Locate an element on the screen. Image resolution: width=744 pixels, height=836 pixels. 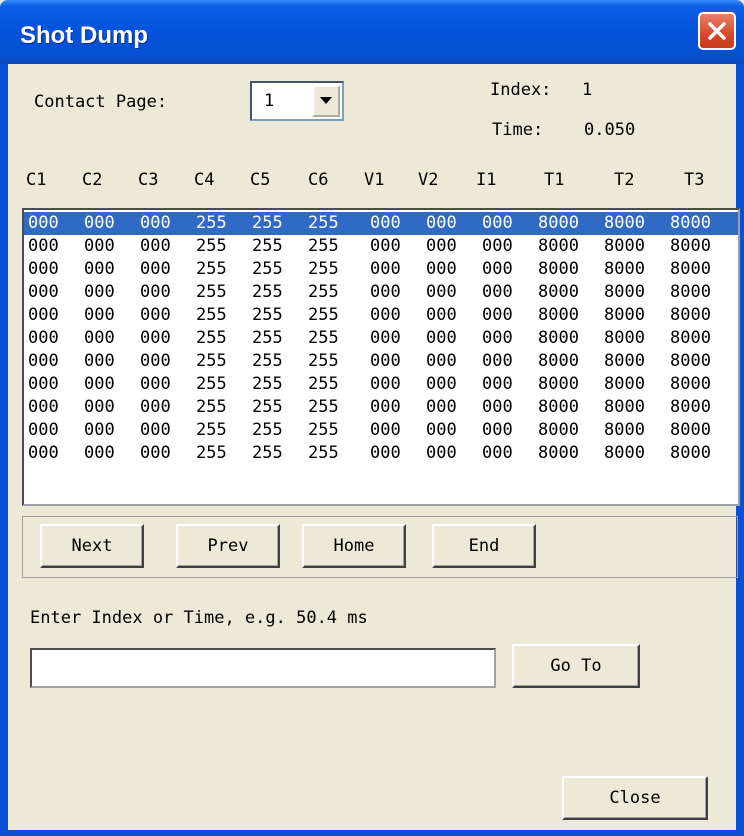
window-title: Shot Dump is located at coordinates (84, 35).